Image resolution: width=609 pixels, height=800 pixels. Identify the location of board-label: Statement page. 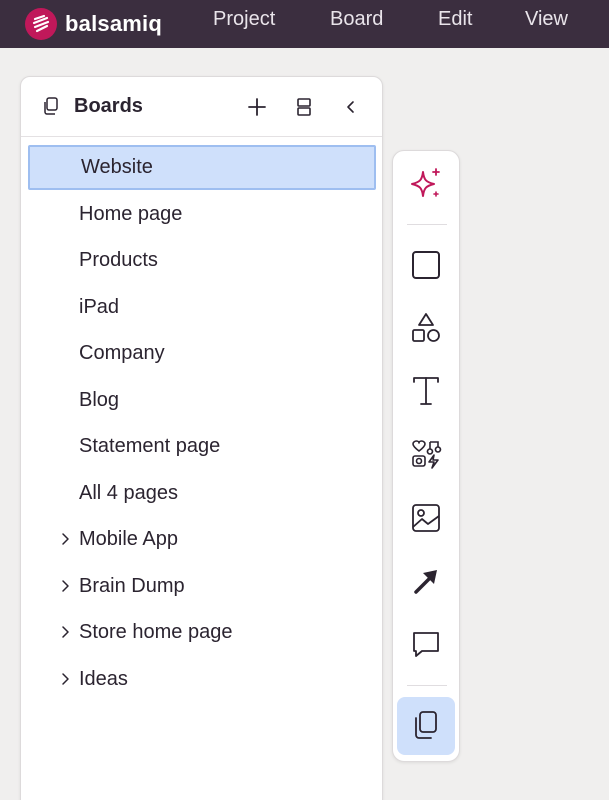
(150, 446).